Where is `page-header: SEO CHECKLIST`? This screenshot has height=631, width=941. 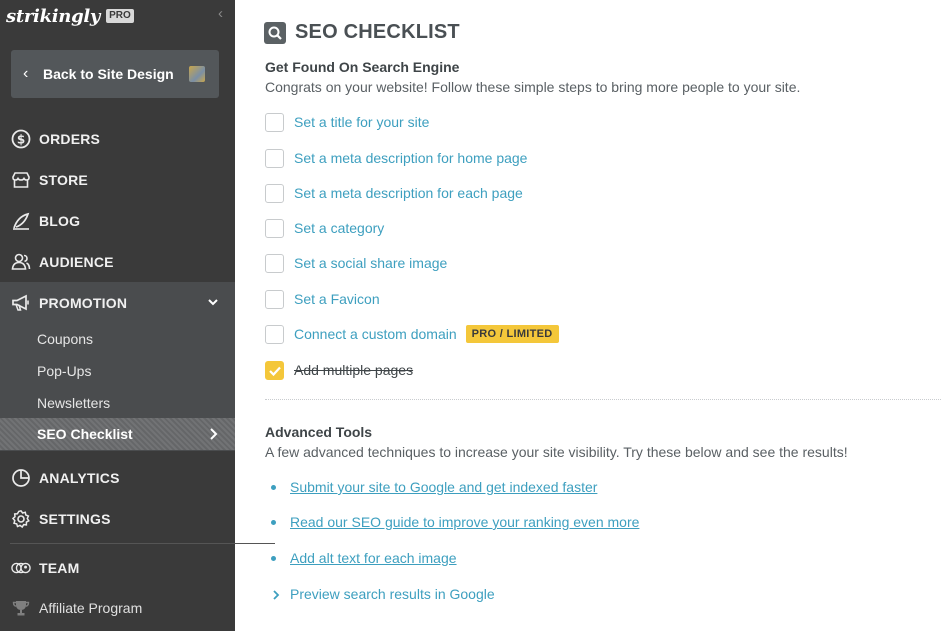 page-header: SEO CHECKLIST is located at coordinates (362, 32).